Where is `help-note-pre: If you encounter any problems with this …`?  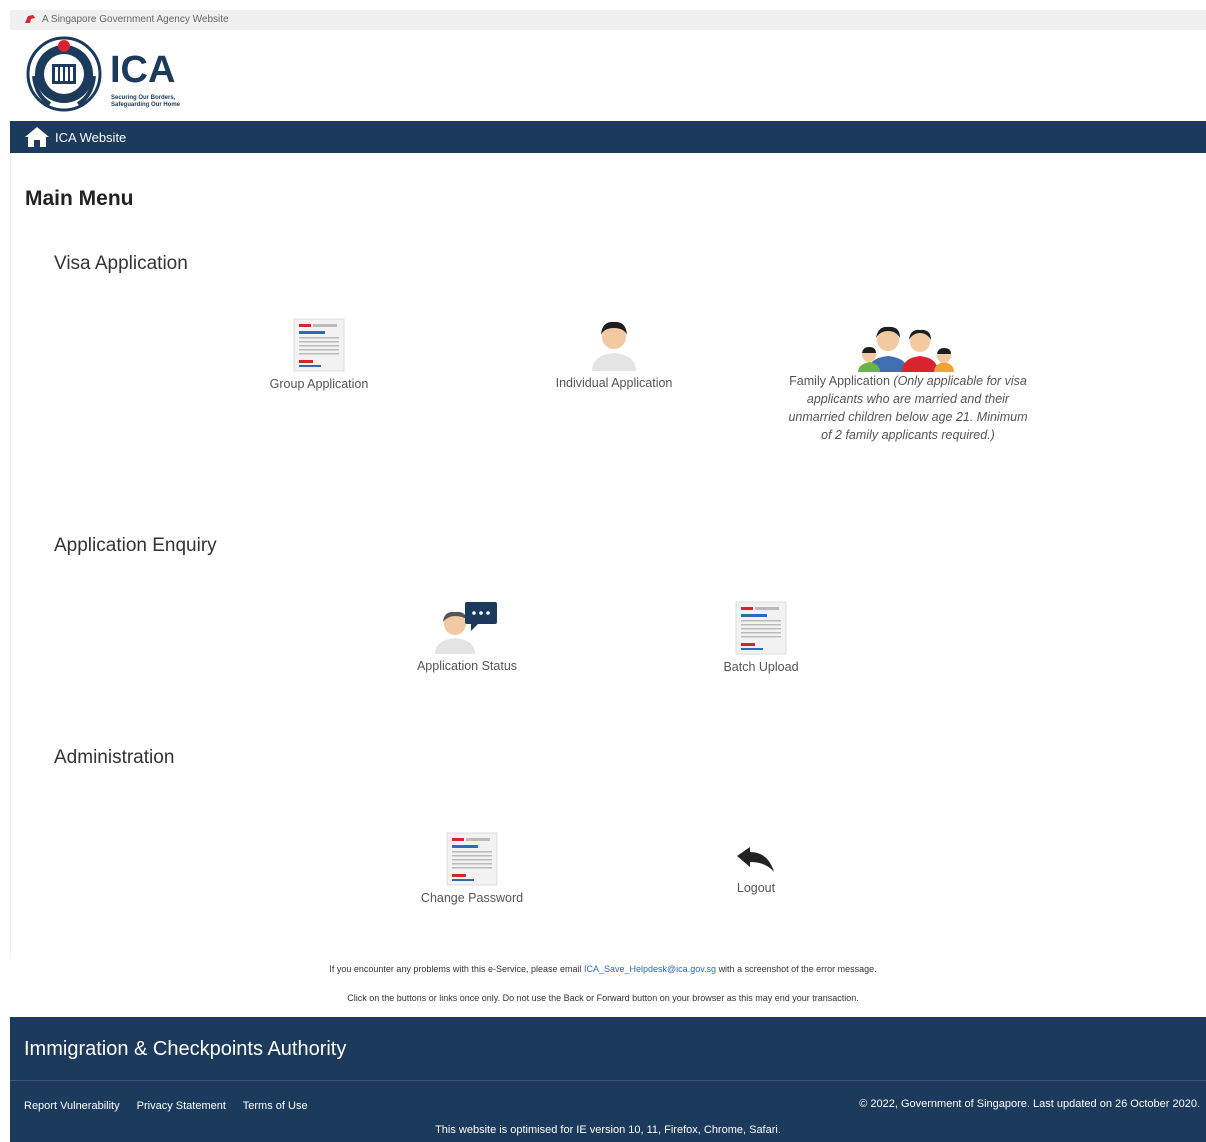 help-note-pre: If you encounter any problems with this … is located at coordinates (455, 969).